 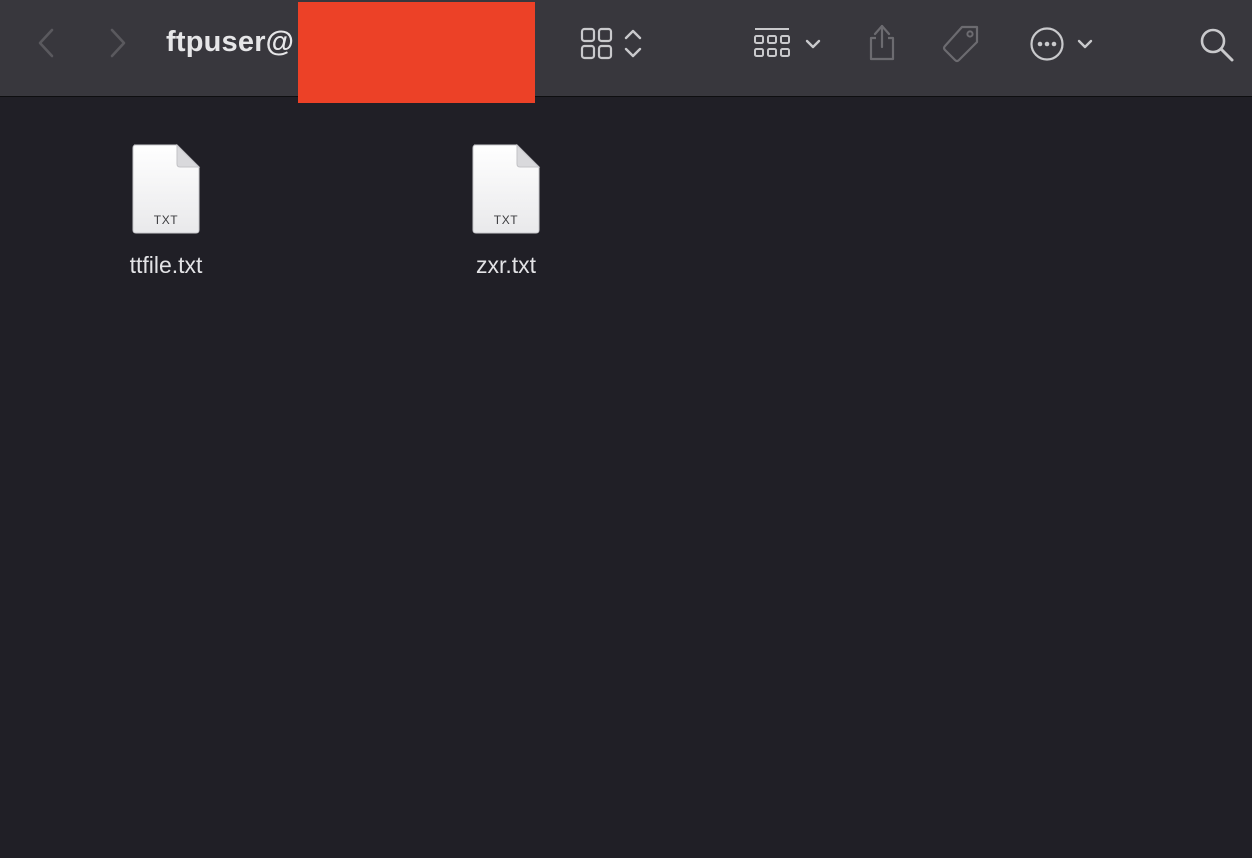 I want to click on file-item: TXT ttfile.txt, so click(x=166, y=187).